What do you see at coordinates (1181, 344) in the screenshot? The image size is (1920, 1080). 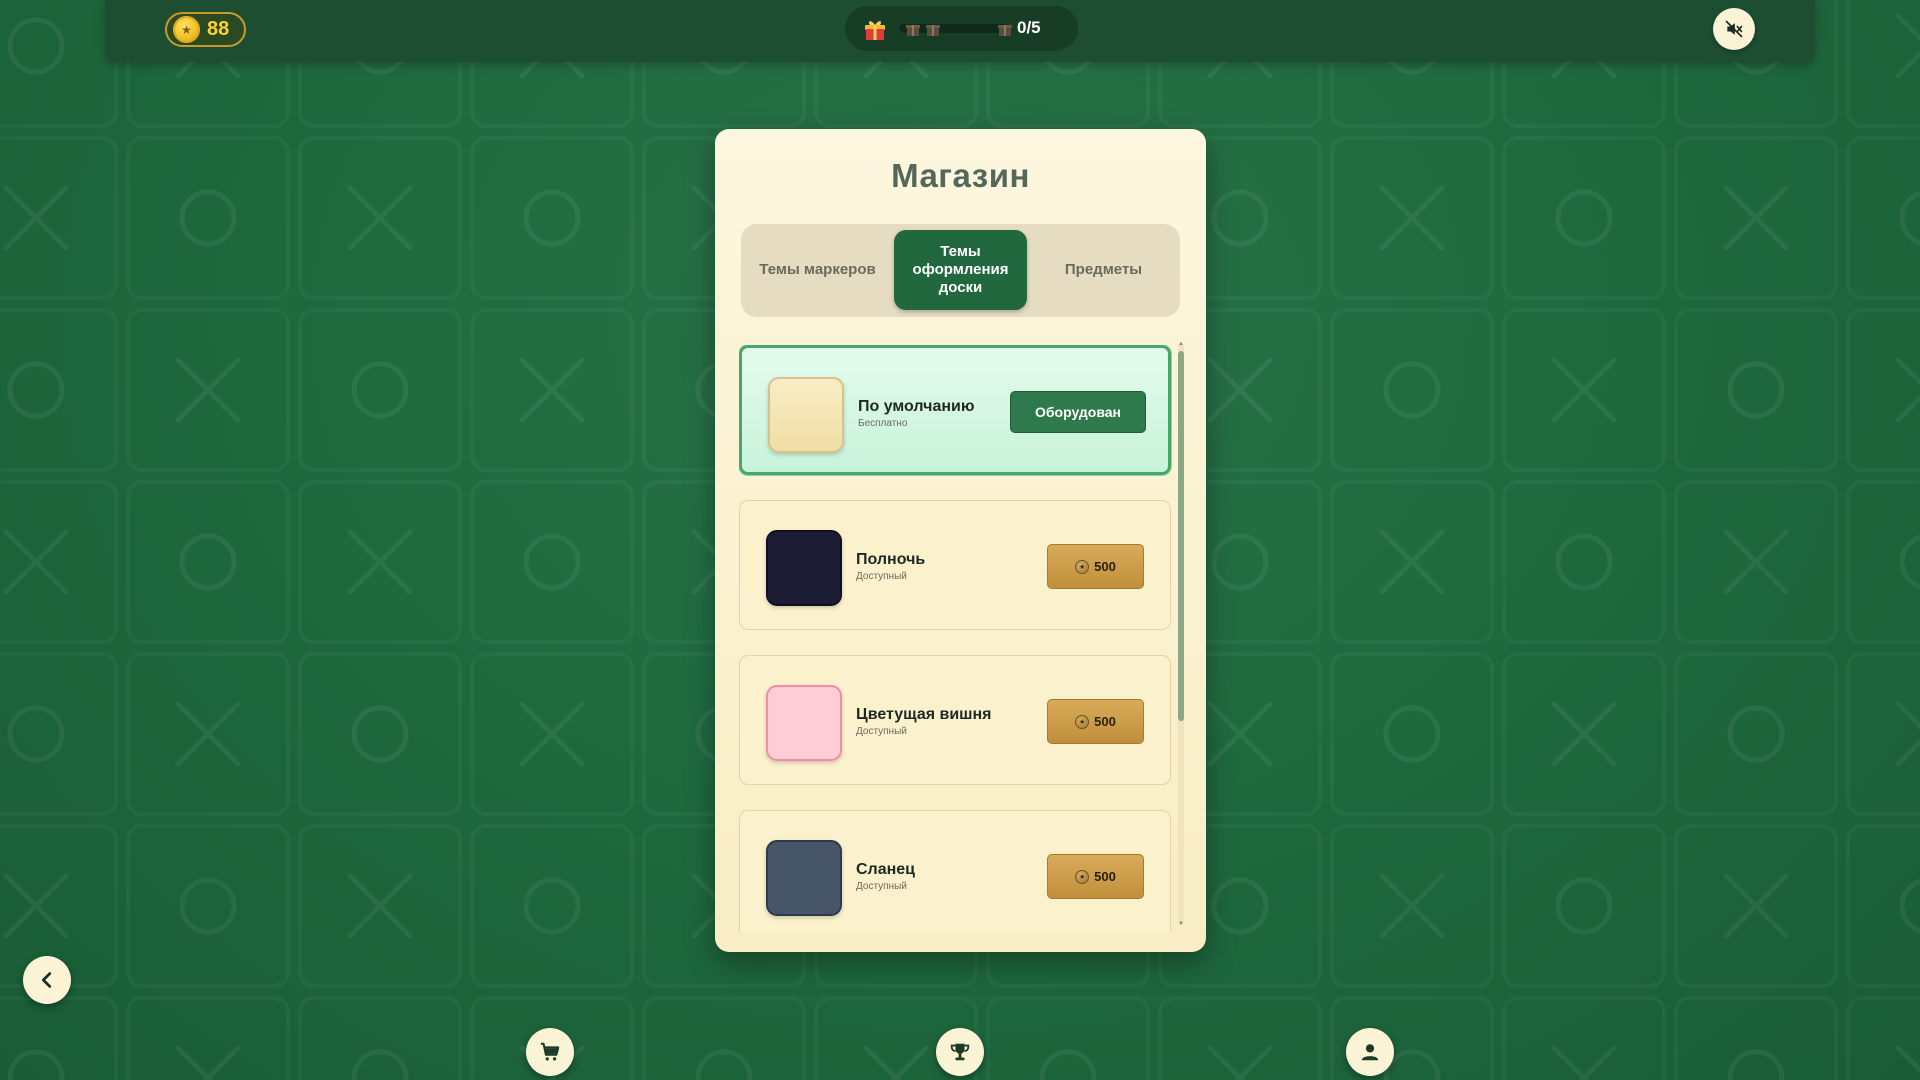 I see `scroll-up-icon: ▲` at bounding box center [1181, 344].